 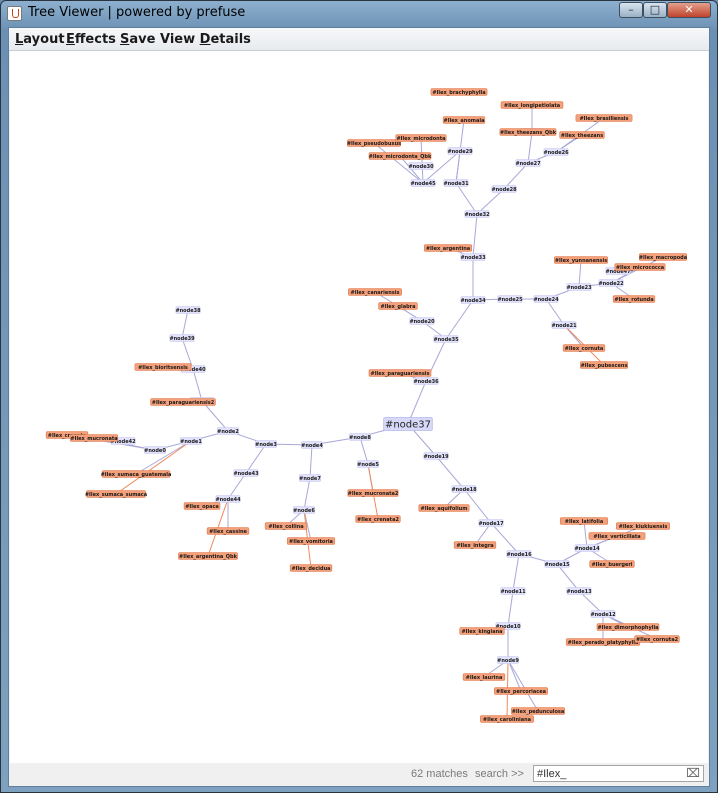 What do you see at coordinates (94, 438) in the screenshot?
I see `leaf-node: #Ilex_mucronata` at bounding box center [94, 438].